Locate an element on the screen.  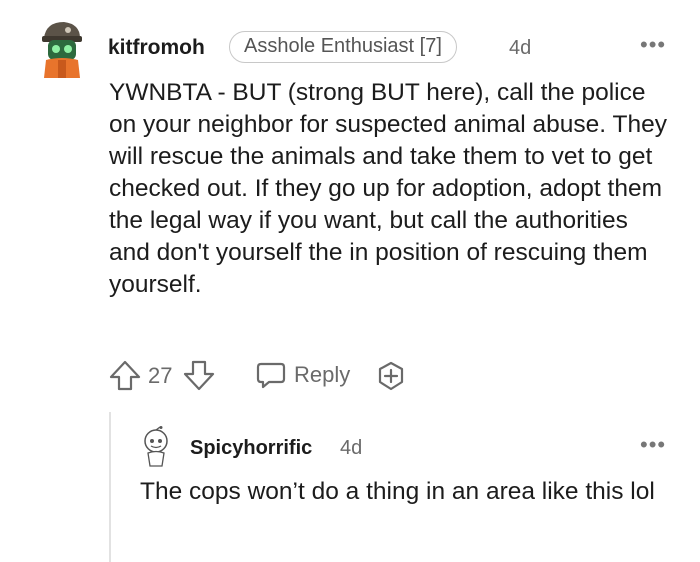
reply-button: Reply is located at coordinates (322, 375).